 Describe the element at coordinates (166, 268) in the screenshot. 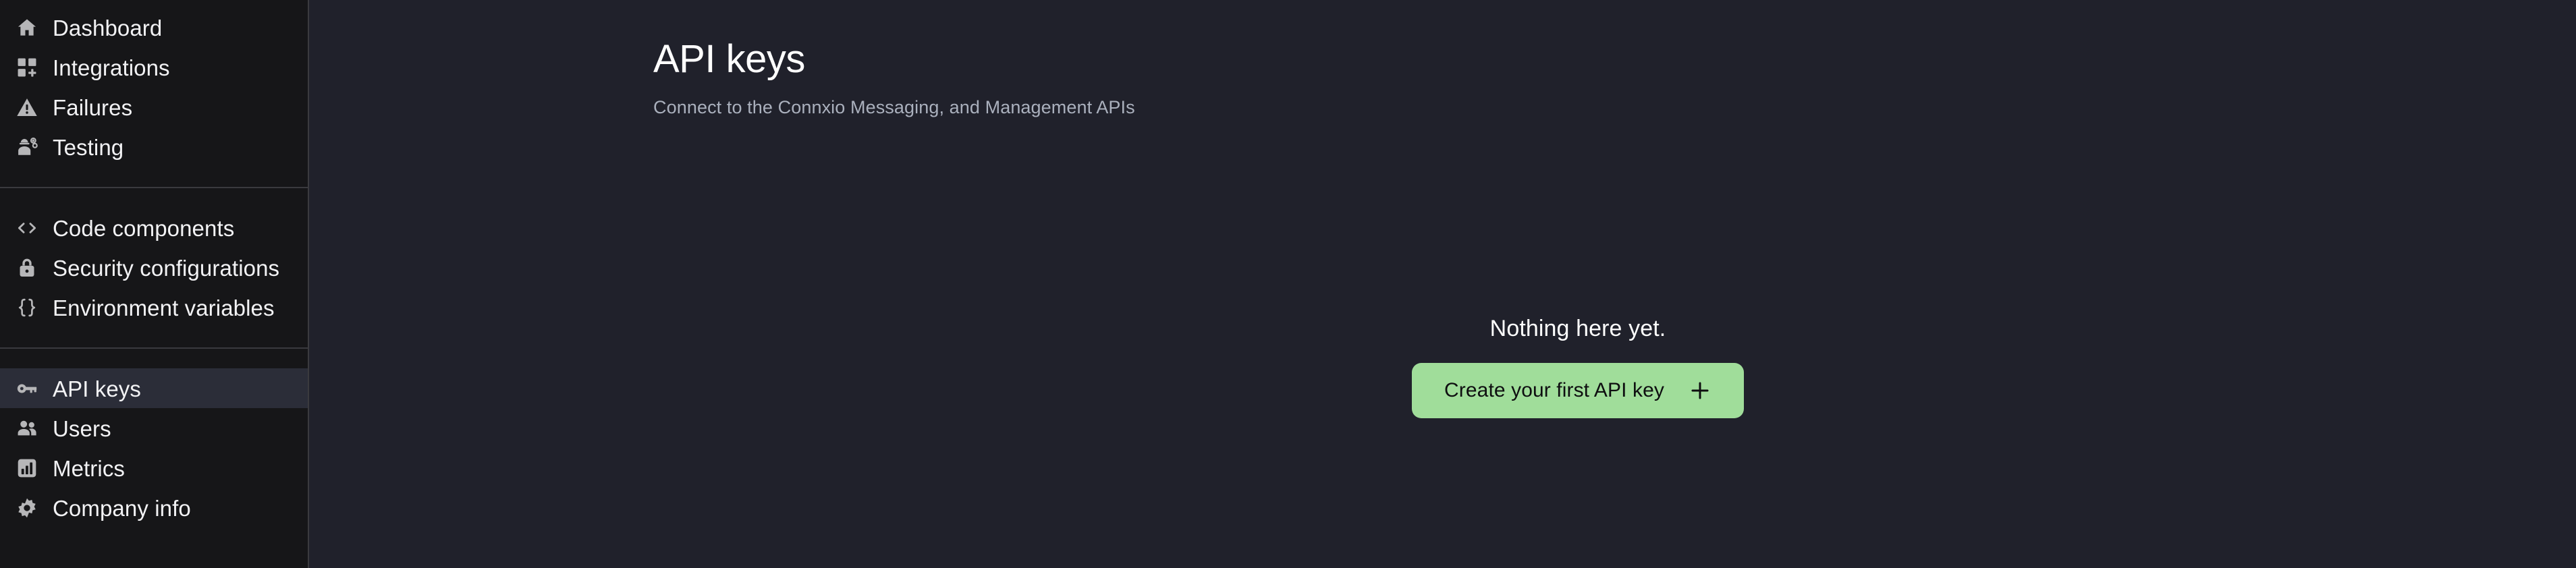

I see `sidebar-item-label: Security configurations` at that location.